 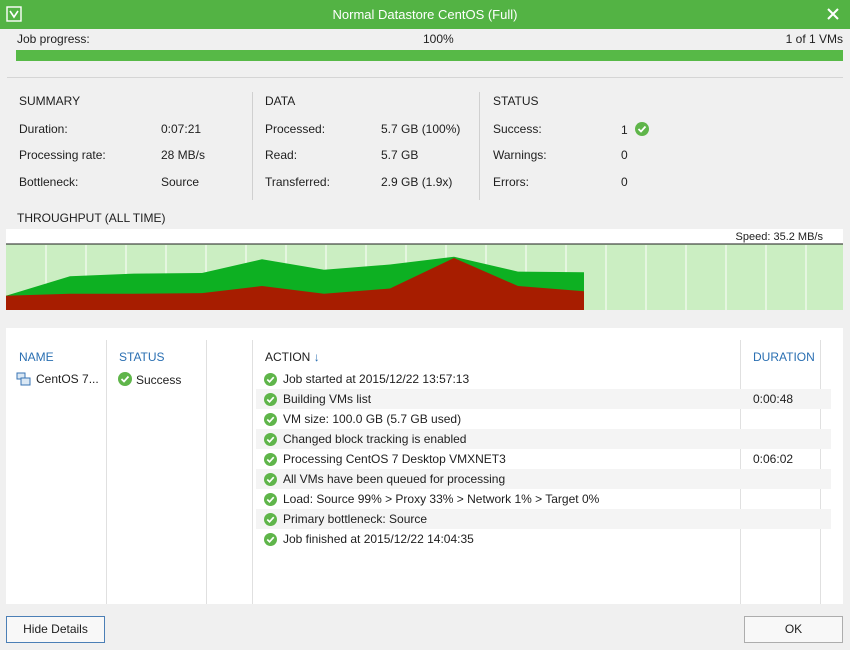 I want to click on vm-icon, so click(x=23, y=379).